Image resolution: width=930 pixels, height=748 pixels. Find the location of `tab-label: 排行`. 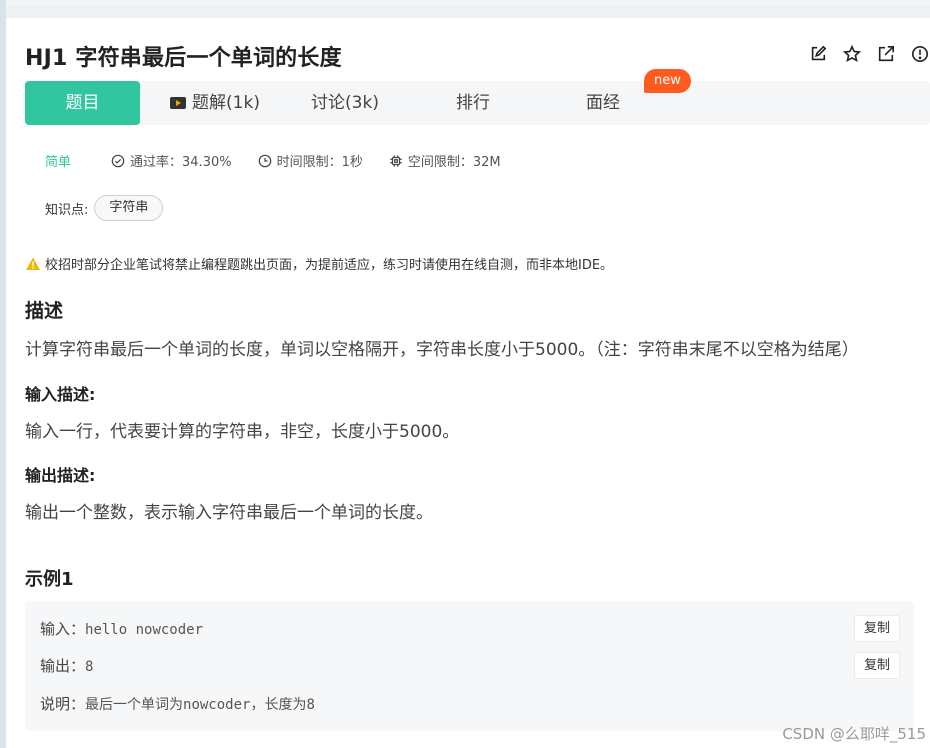

tab-label: 排行 is located at coordinates (473, 103).